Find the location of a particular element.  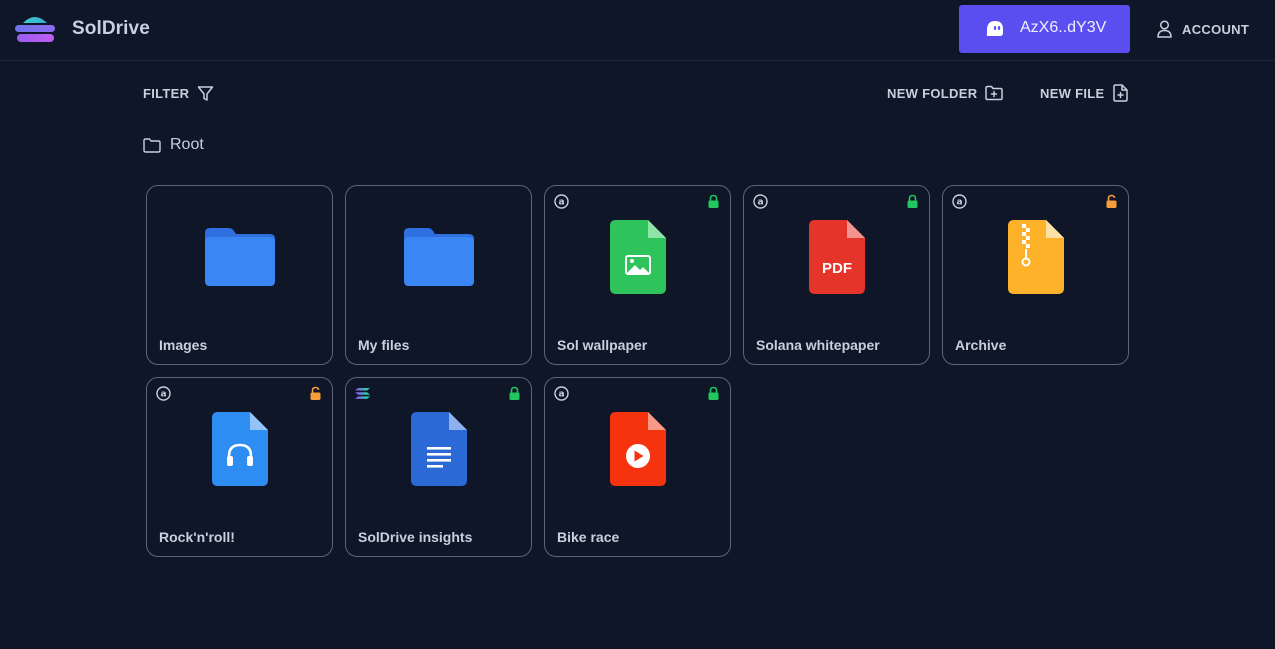

filter-label: FILTER is located at coordinates (166, 93).